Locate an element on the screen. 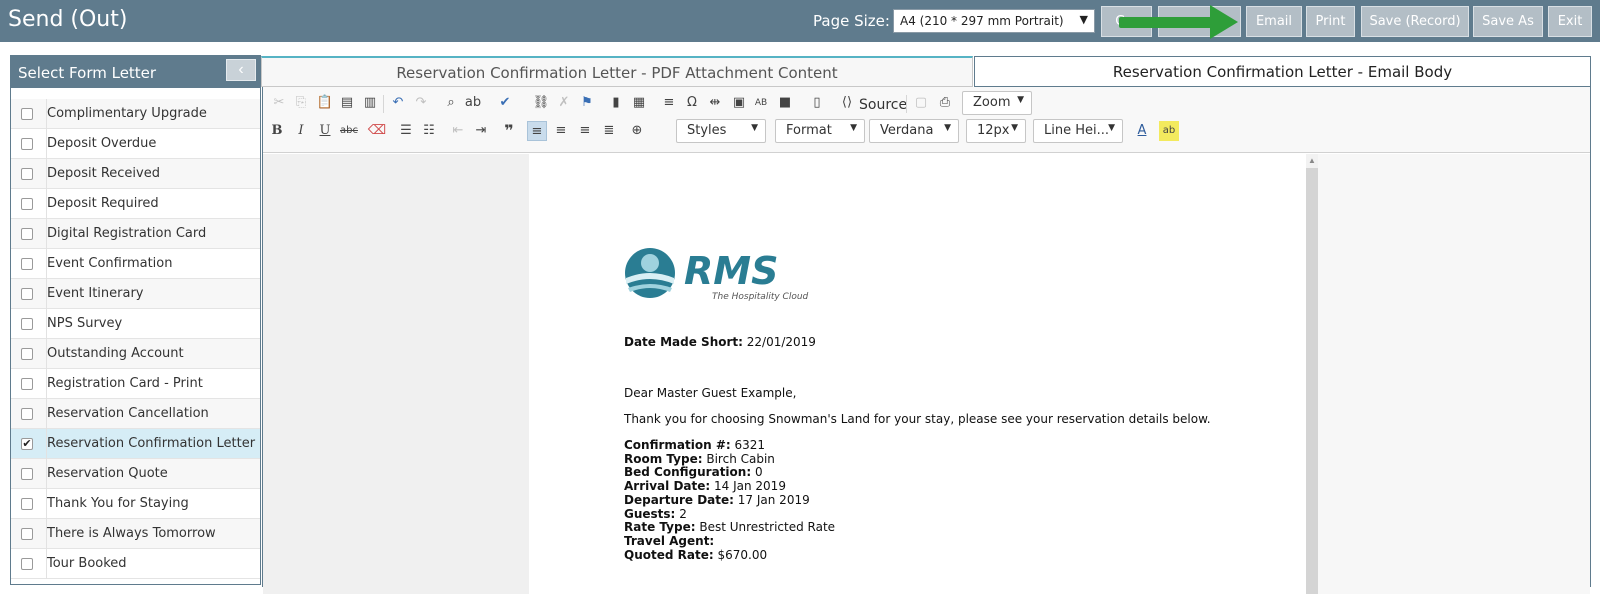 The width and height of the screenshot is (1600, 594). link-icon: ⛓ is located at coordinates (541, 103).